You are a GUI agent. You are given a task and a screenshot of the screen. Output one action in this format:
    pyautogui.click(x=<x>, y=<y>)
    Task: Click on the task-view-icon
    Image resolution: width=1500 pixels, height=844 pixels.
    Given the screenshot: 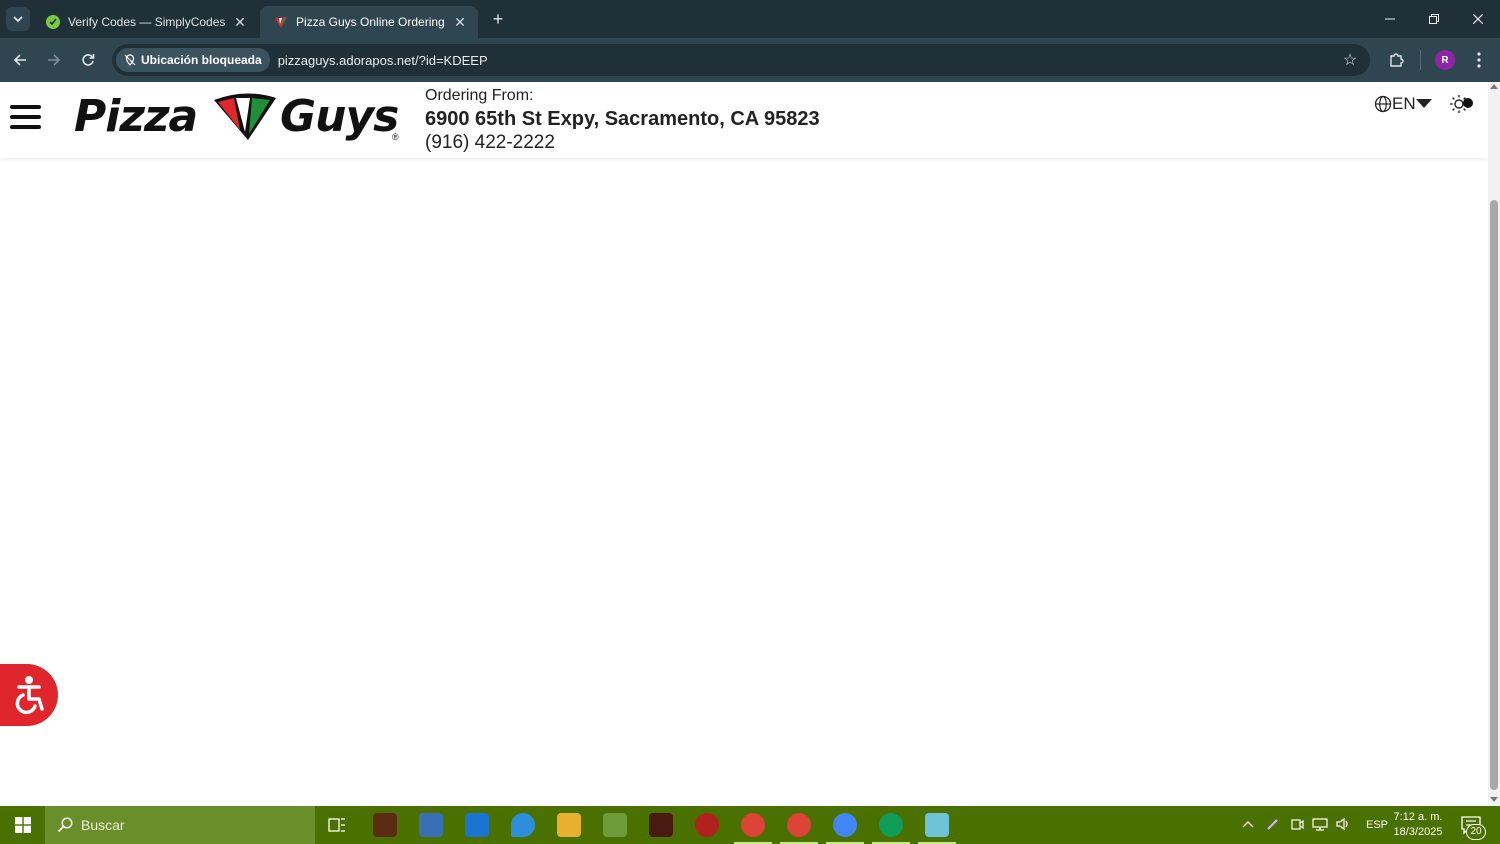 What is the action you would take?
    pyautogui.click(x=337, y=825)
    